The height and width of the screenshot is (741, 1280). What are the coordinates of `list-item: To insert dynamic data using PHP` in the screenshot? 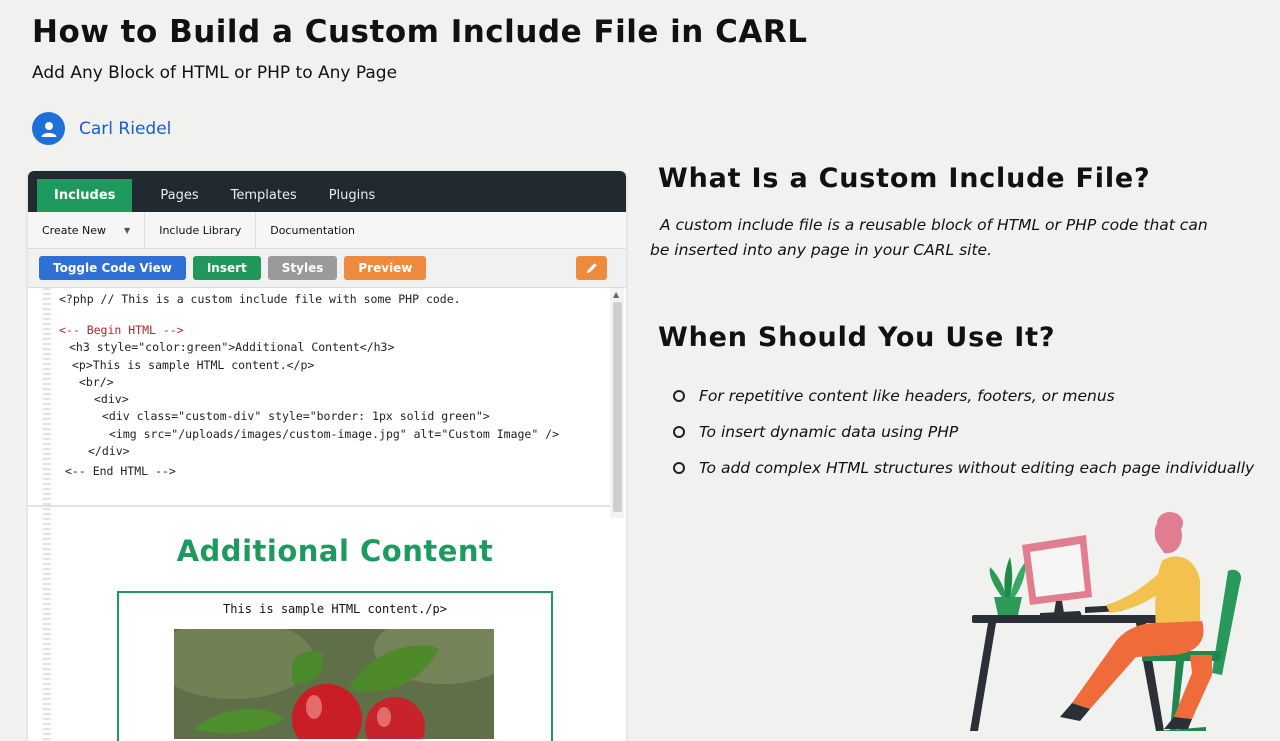 It's located at (963, 432).